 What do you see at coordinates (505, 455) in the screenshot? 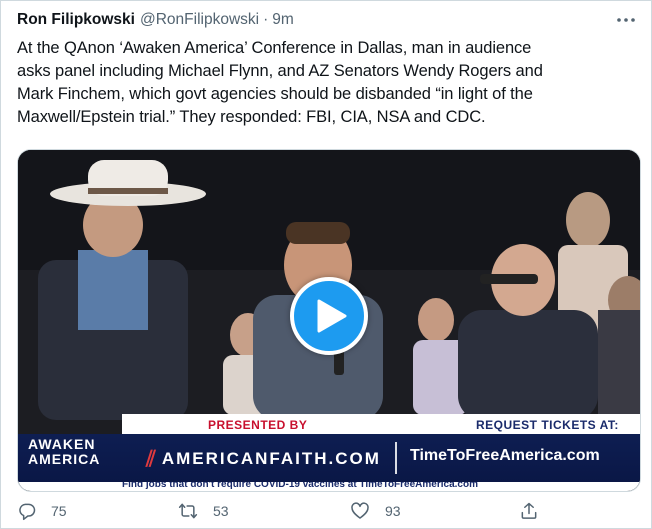
I see `site-text: TimeToFreeAmerica.com` at bounding box center [505, 455].